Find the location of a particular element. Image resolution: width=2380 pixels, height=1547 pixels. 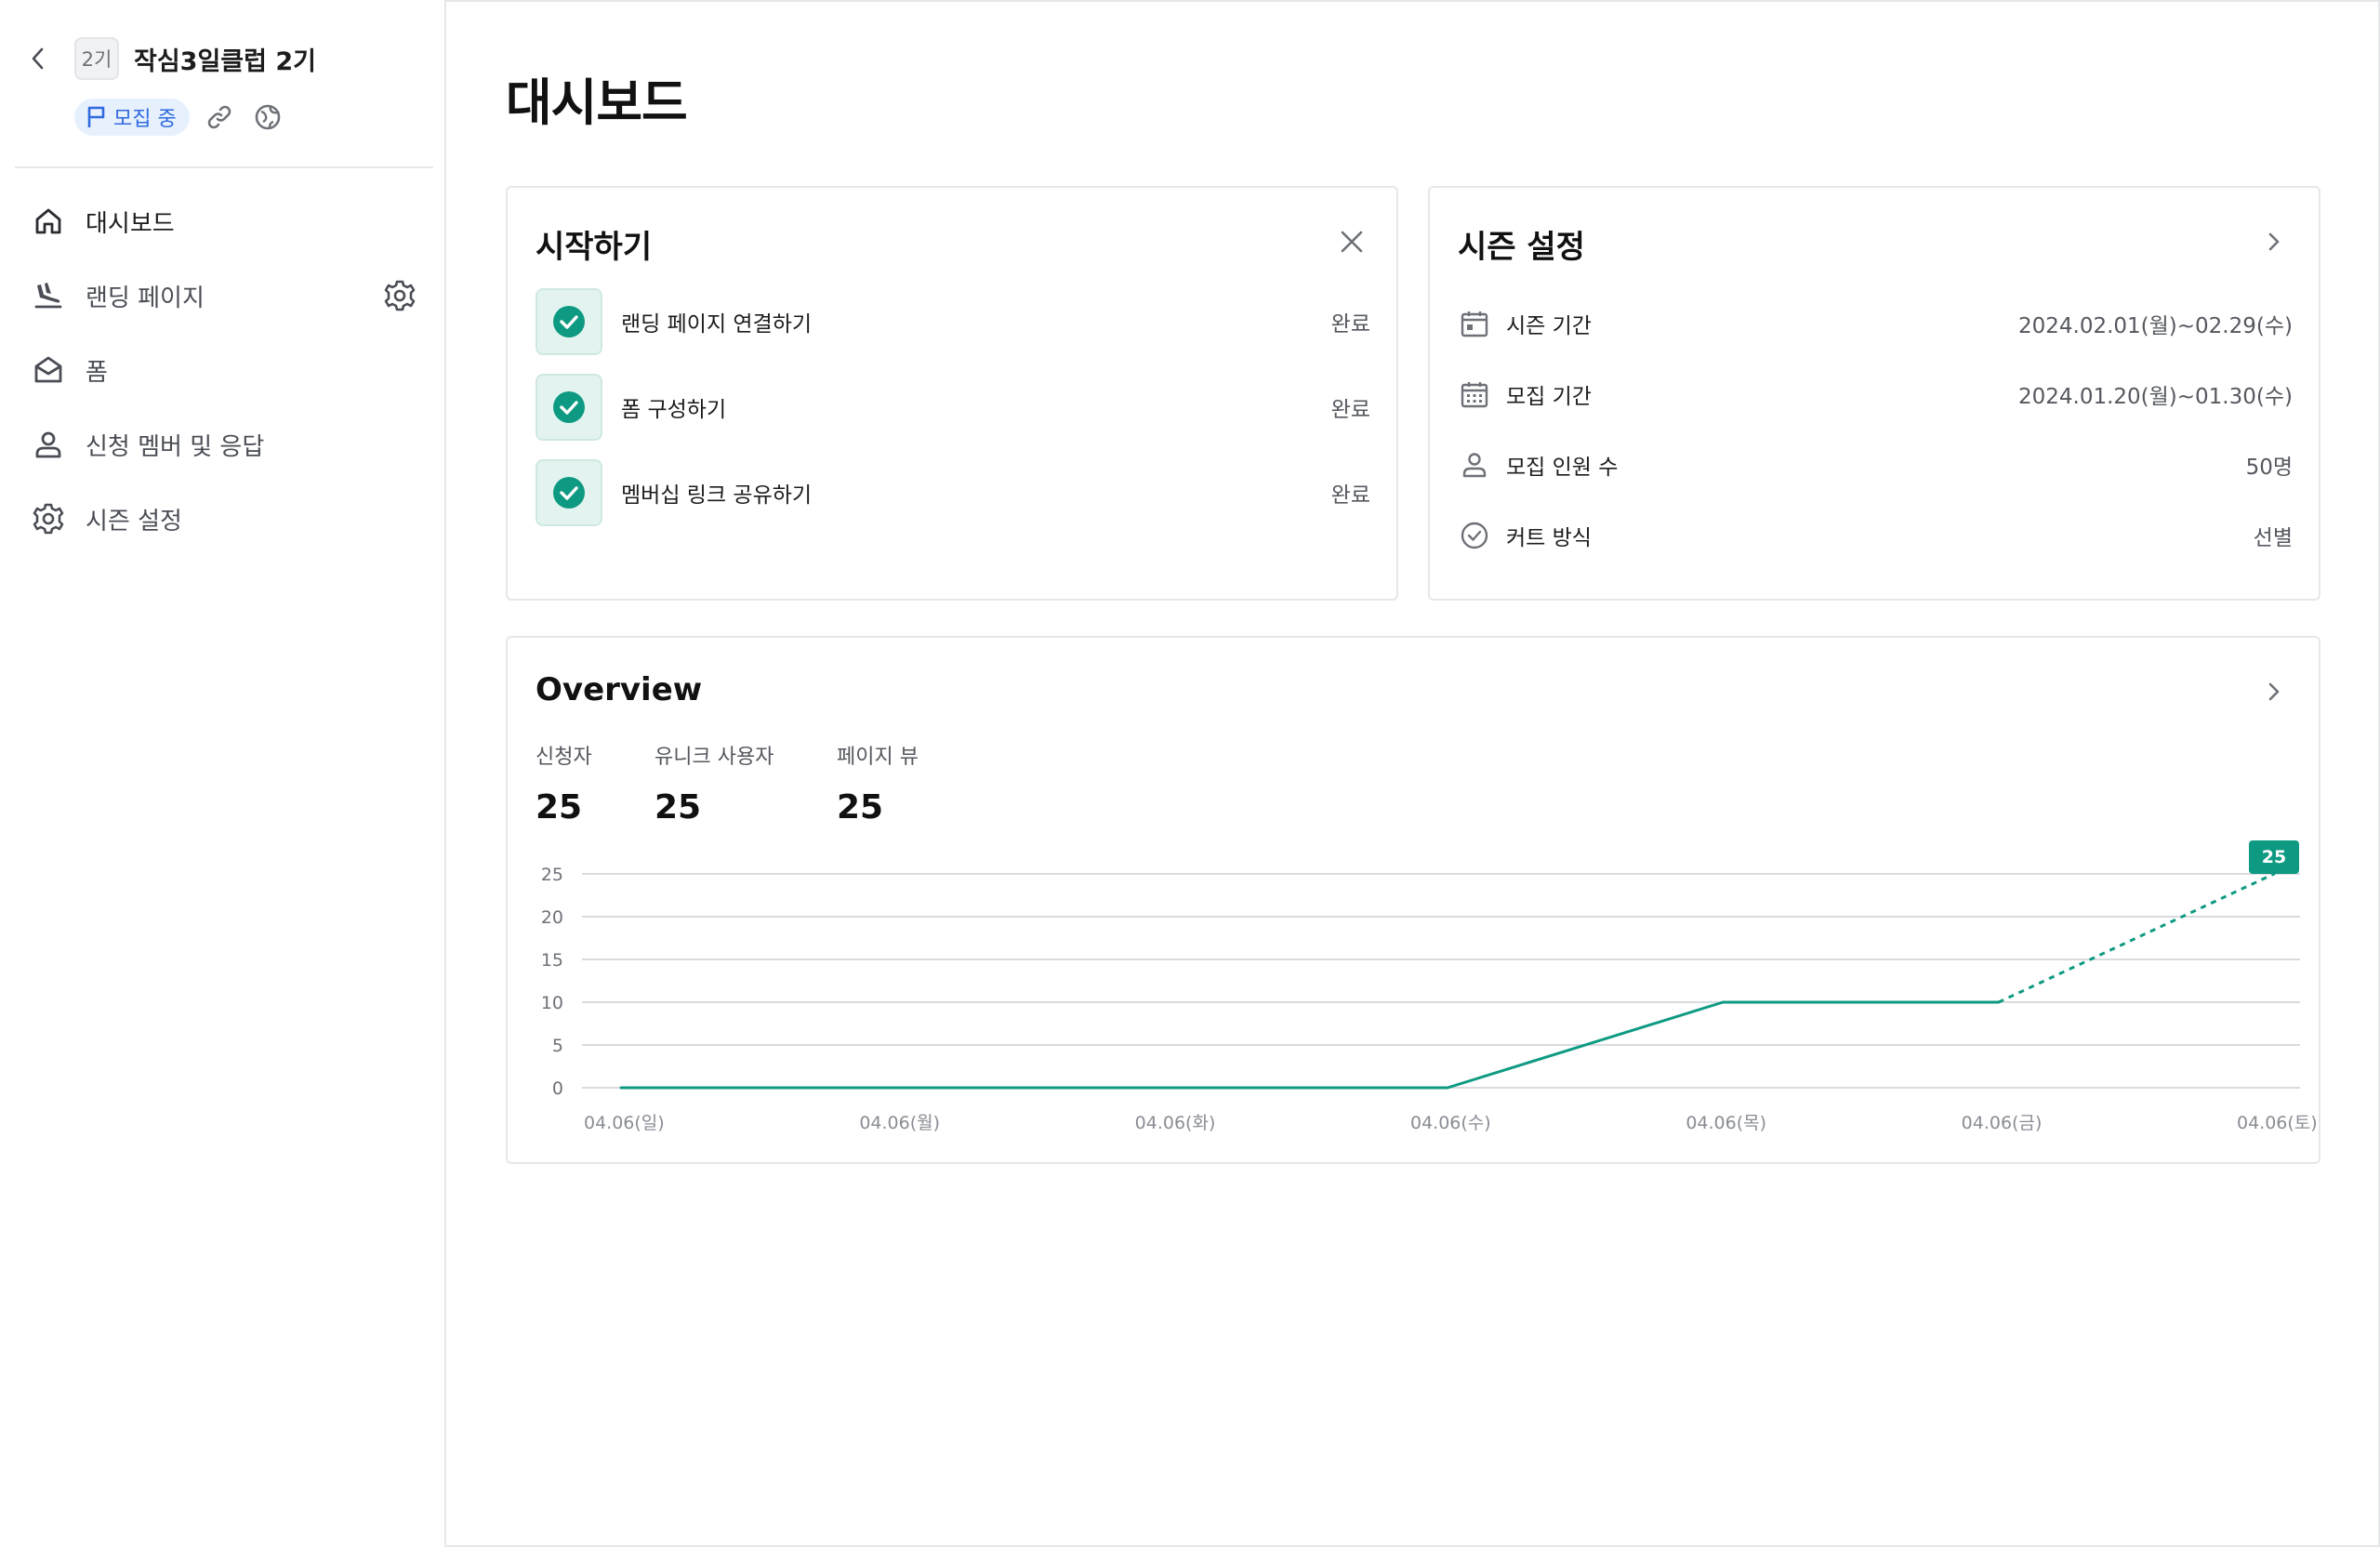

mail-open-icon is located at coordinates (48, 370).